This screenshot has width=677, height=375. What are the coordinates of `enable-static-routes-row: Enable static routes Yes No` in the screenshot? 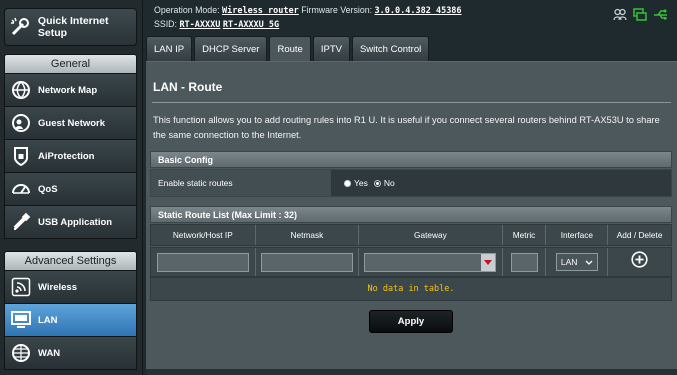 It's located at (411, 183).